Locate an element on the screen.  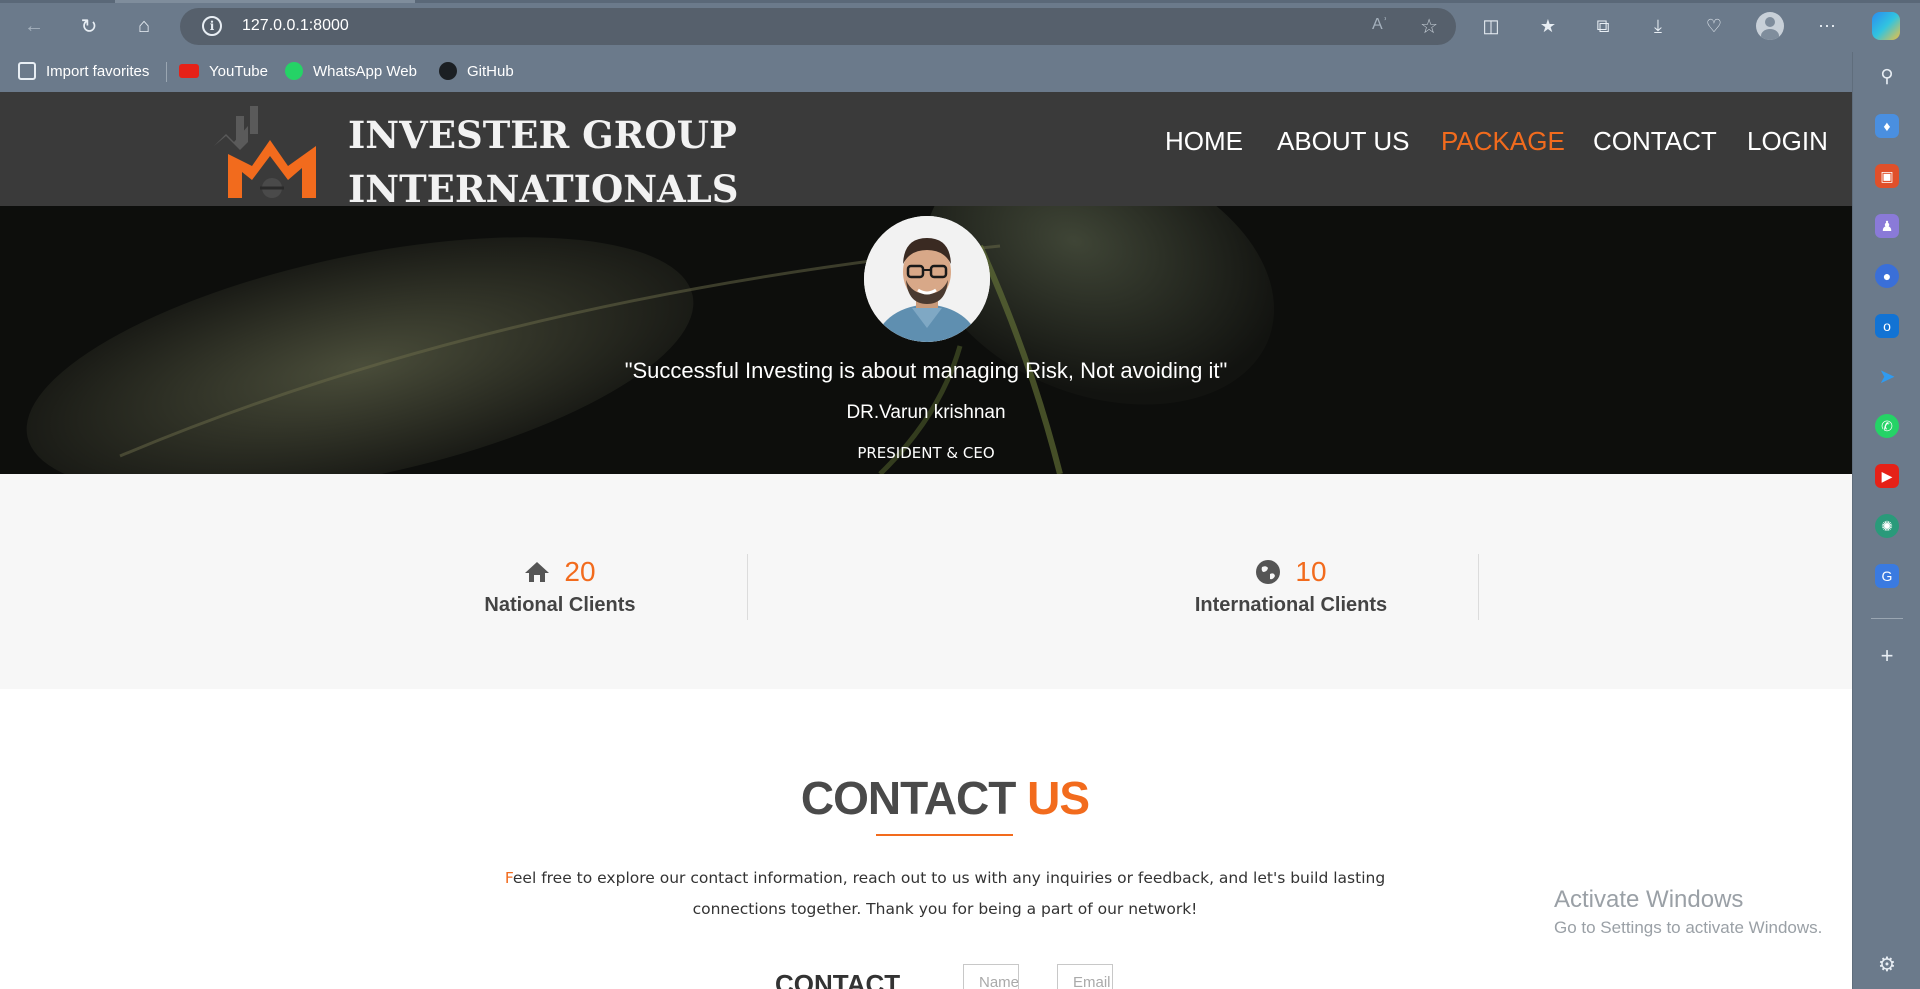
tab-strip is located at coordinates (960, 1).